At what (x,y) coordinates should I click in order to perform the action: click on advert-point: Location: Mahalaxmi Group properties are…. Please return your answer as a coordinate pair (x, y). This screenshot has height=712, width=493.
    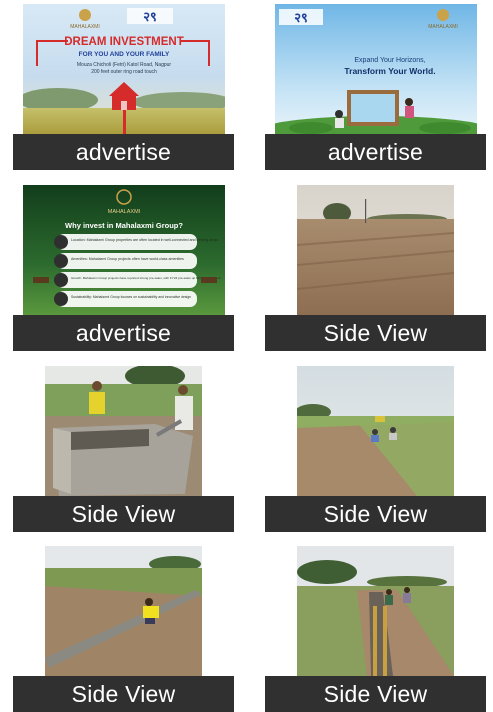
    Looking at the image, I should click on (145, 240).